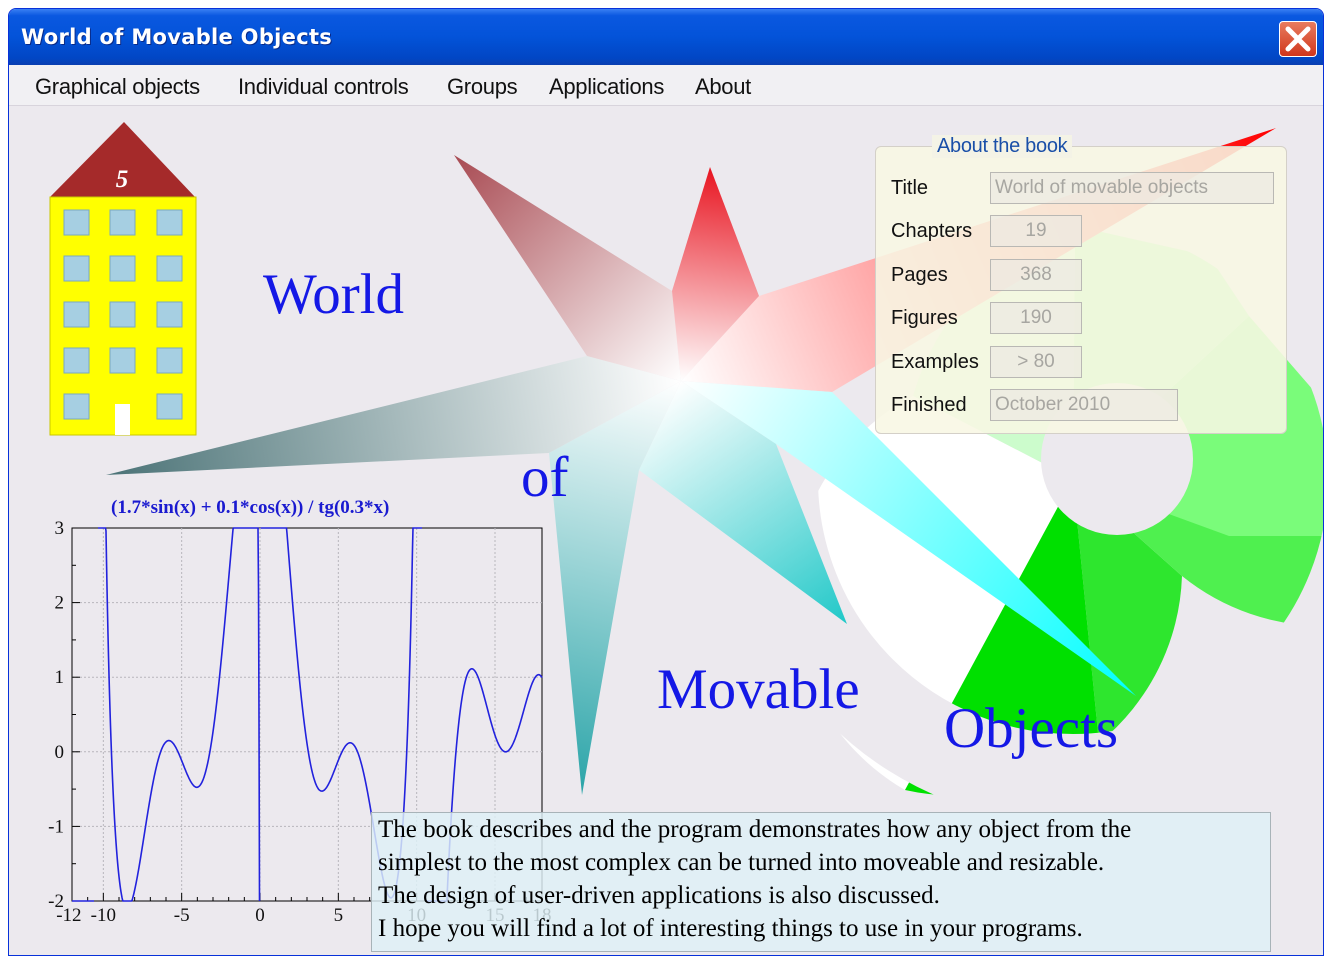 The height and width of the screenshot is (958, 1325). Describe the element at coordinates (323, 87) in the screenshot. I see `menu-individual-controls: Individual controls` at that location.